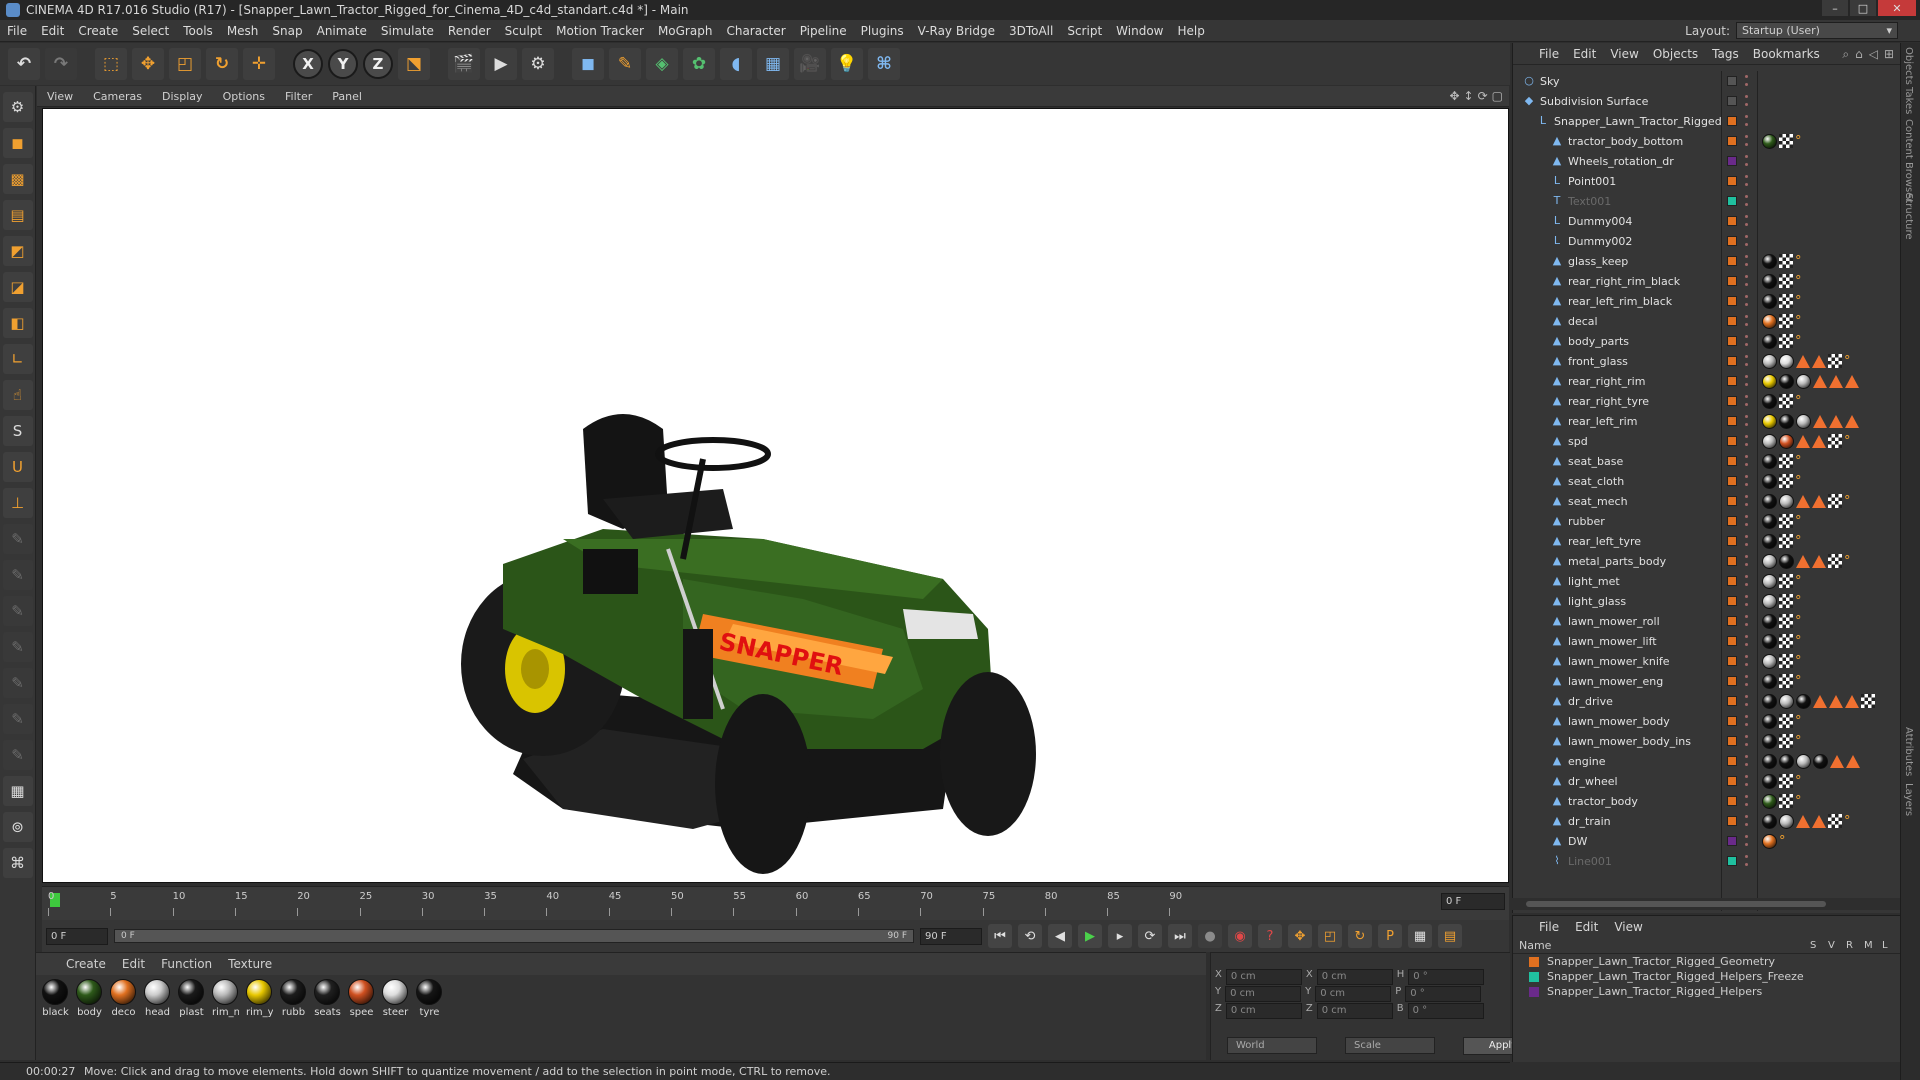 Image resolution: width=1920 pixels, height=1080 pixels. I want to click on object-menu-edit: Edit, so click(1584, 54).